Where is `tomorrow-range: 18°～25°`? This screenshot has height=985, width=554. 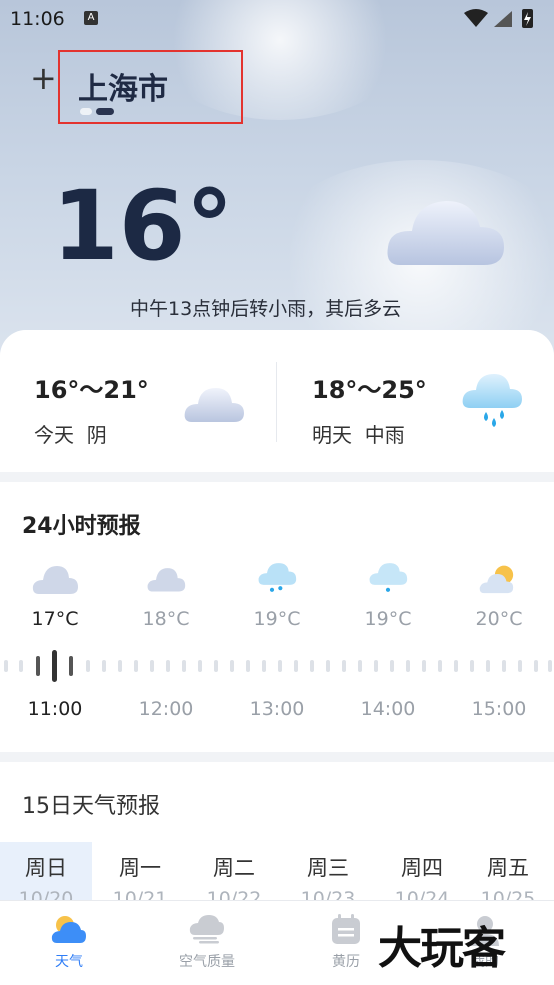
tomorrow-range: 18°～25° is located at coordinates (369, 390).